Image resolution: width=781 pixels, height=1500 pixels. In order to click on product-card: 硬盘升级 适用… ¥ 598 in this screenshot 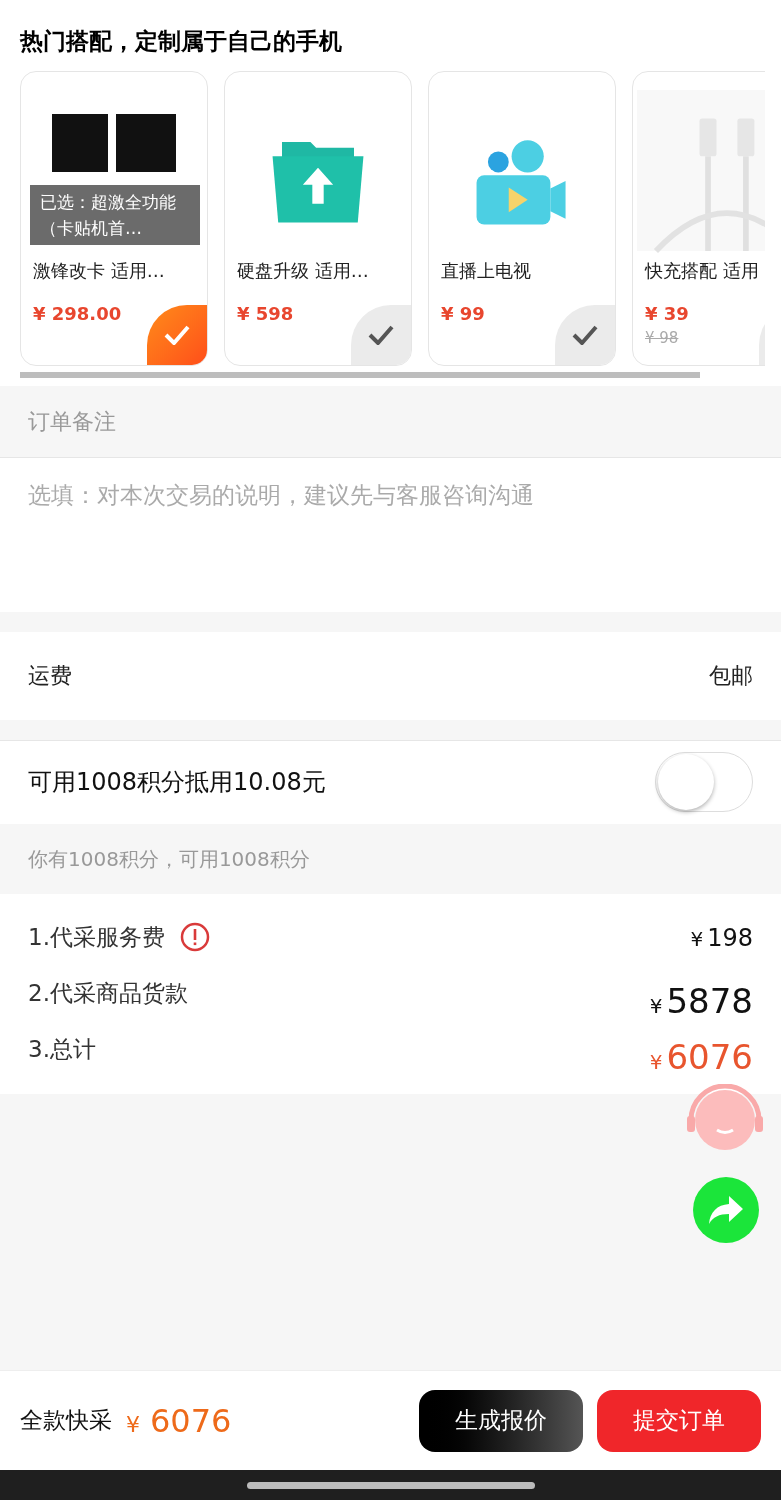, I will do `click(318, 218)`.